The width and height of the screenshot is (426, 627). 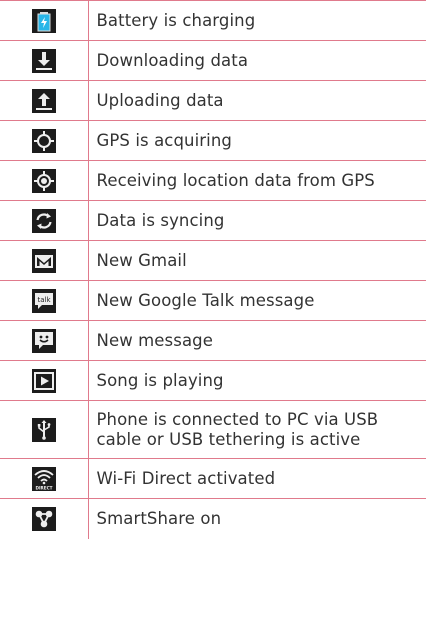 What do you see at coordinates (257, 340) in the screenshot?
I see `row-label: New message` at bounding box center [257, 340].